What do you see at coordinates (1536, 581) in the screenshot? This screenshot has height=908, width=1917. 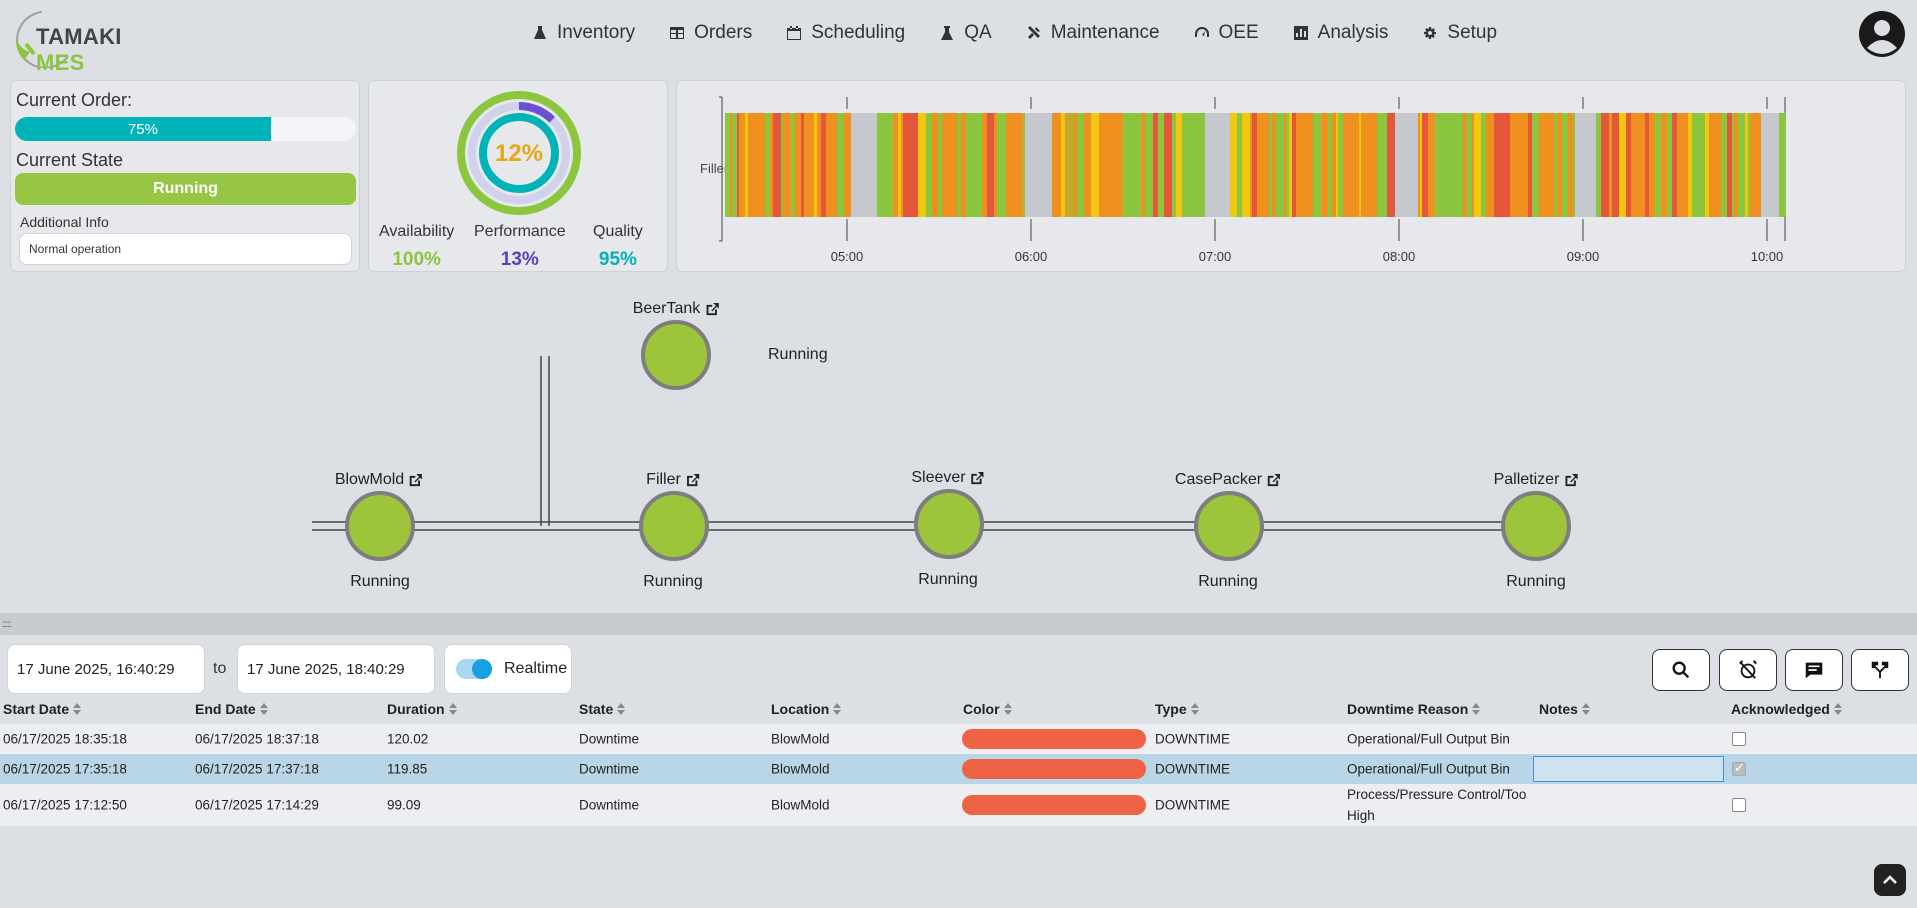 I see `node-state-palletizer: Running` at bounding box center [1536, 581].